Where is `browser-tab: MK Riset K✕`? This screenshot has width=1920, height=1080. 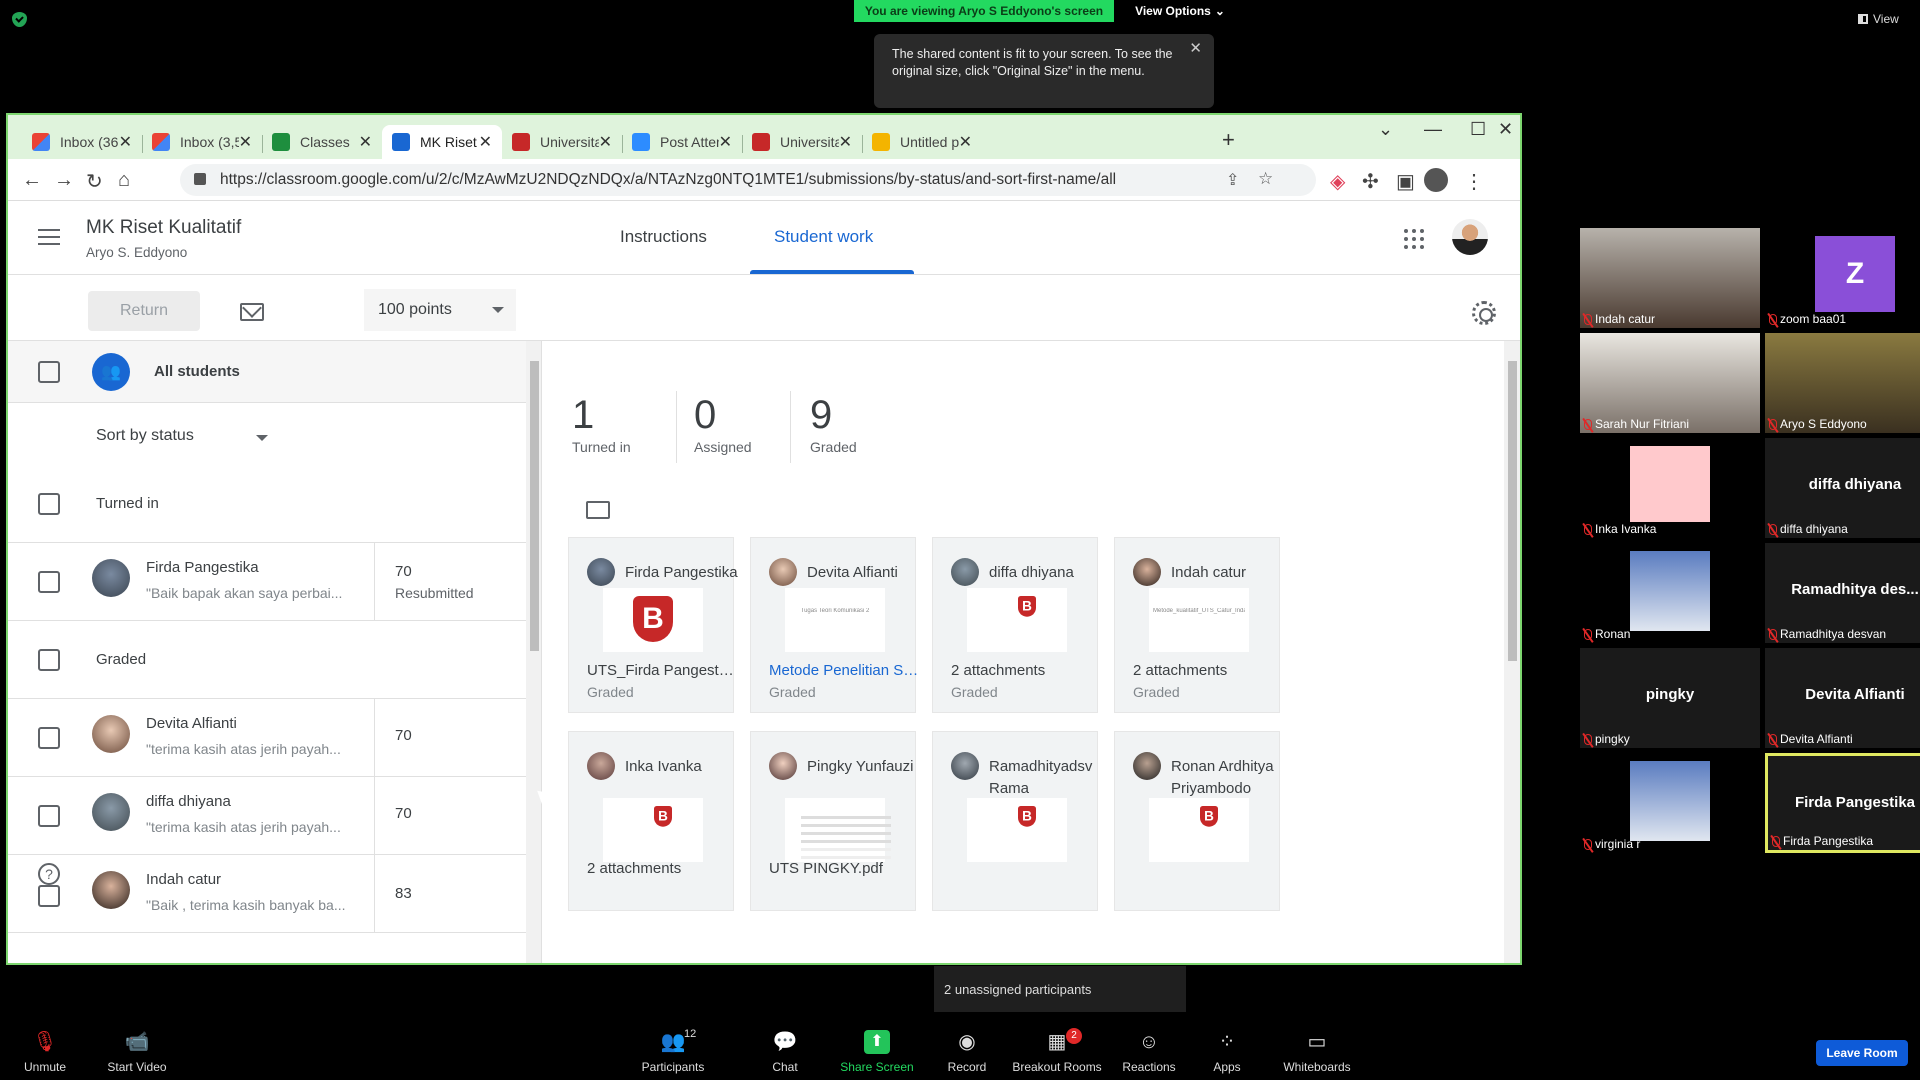
browser-tab: MK Riset K✕ is located at coordinates (442, 142).